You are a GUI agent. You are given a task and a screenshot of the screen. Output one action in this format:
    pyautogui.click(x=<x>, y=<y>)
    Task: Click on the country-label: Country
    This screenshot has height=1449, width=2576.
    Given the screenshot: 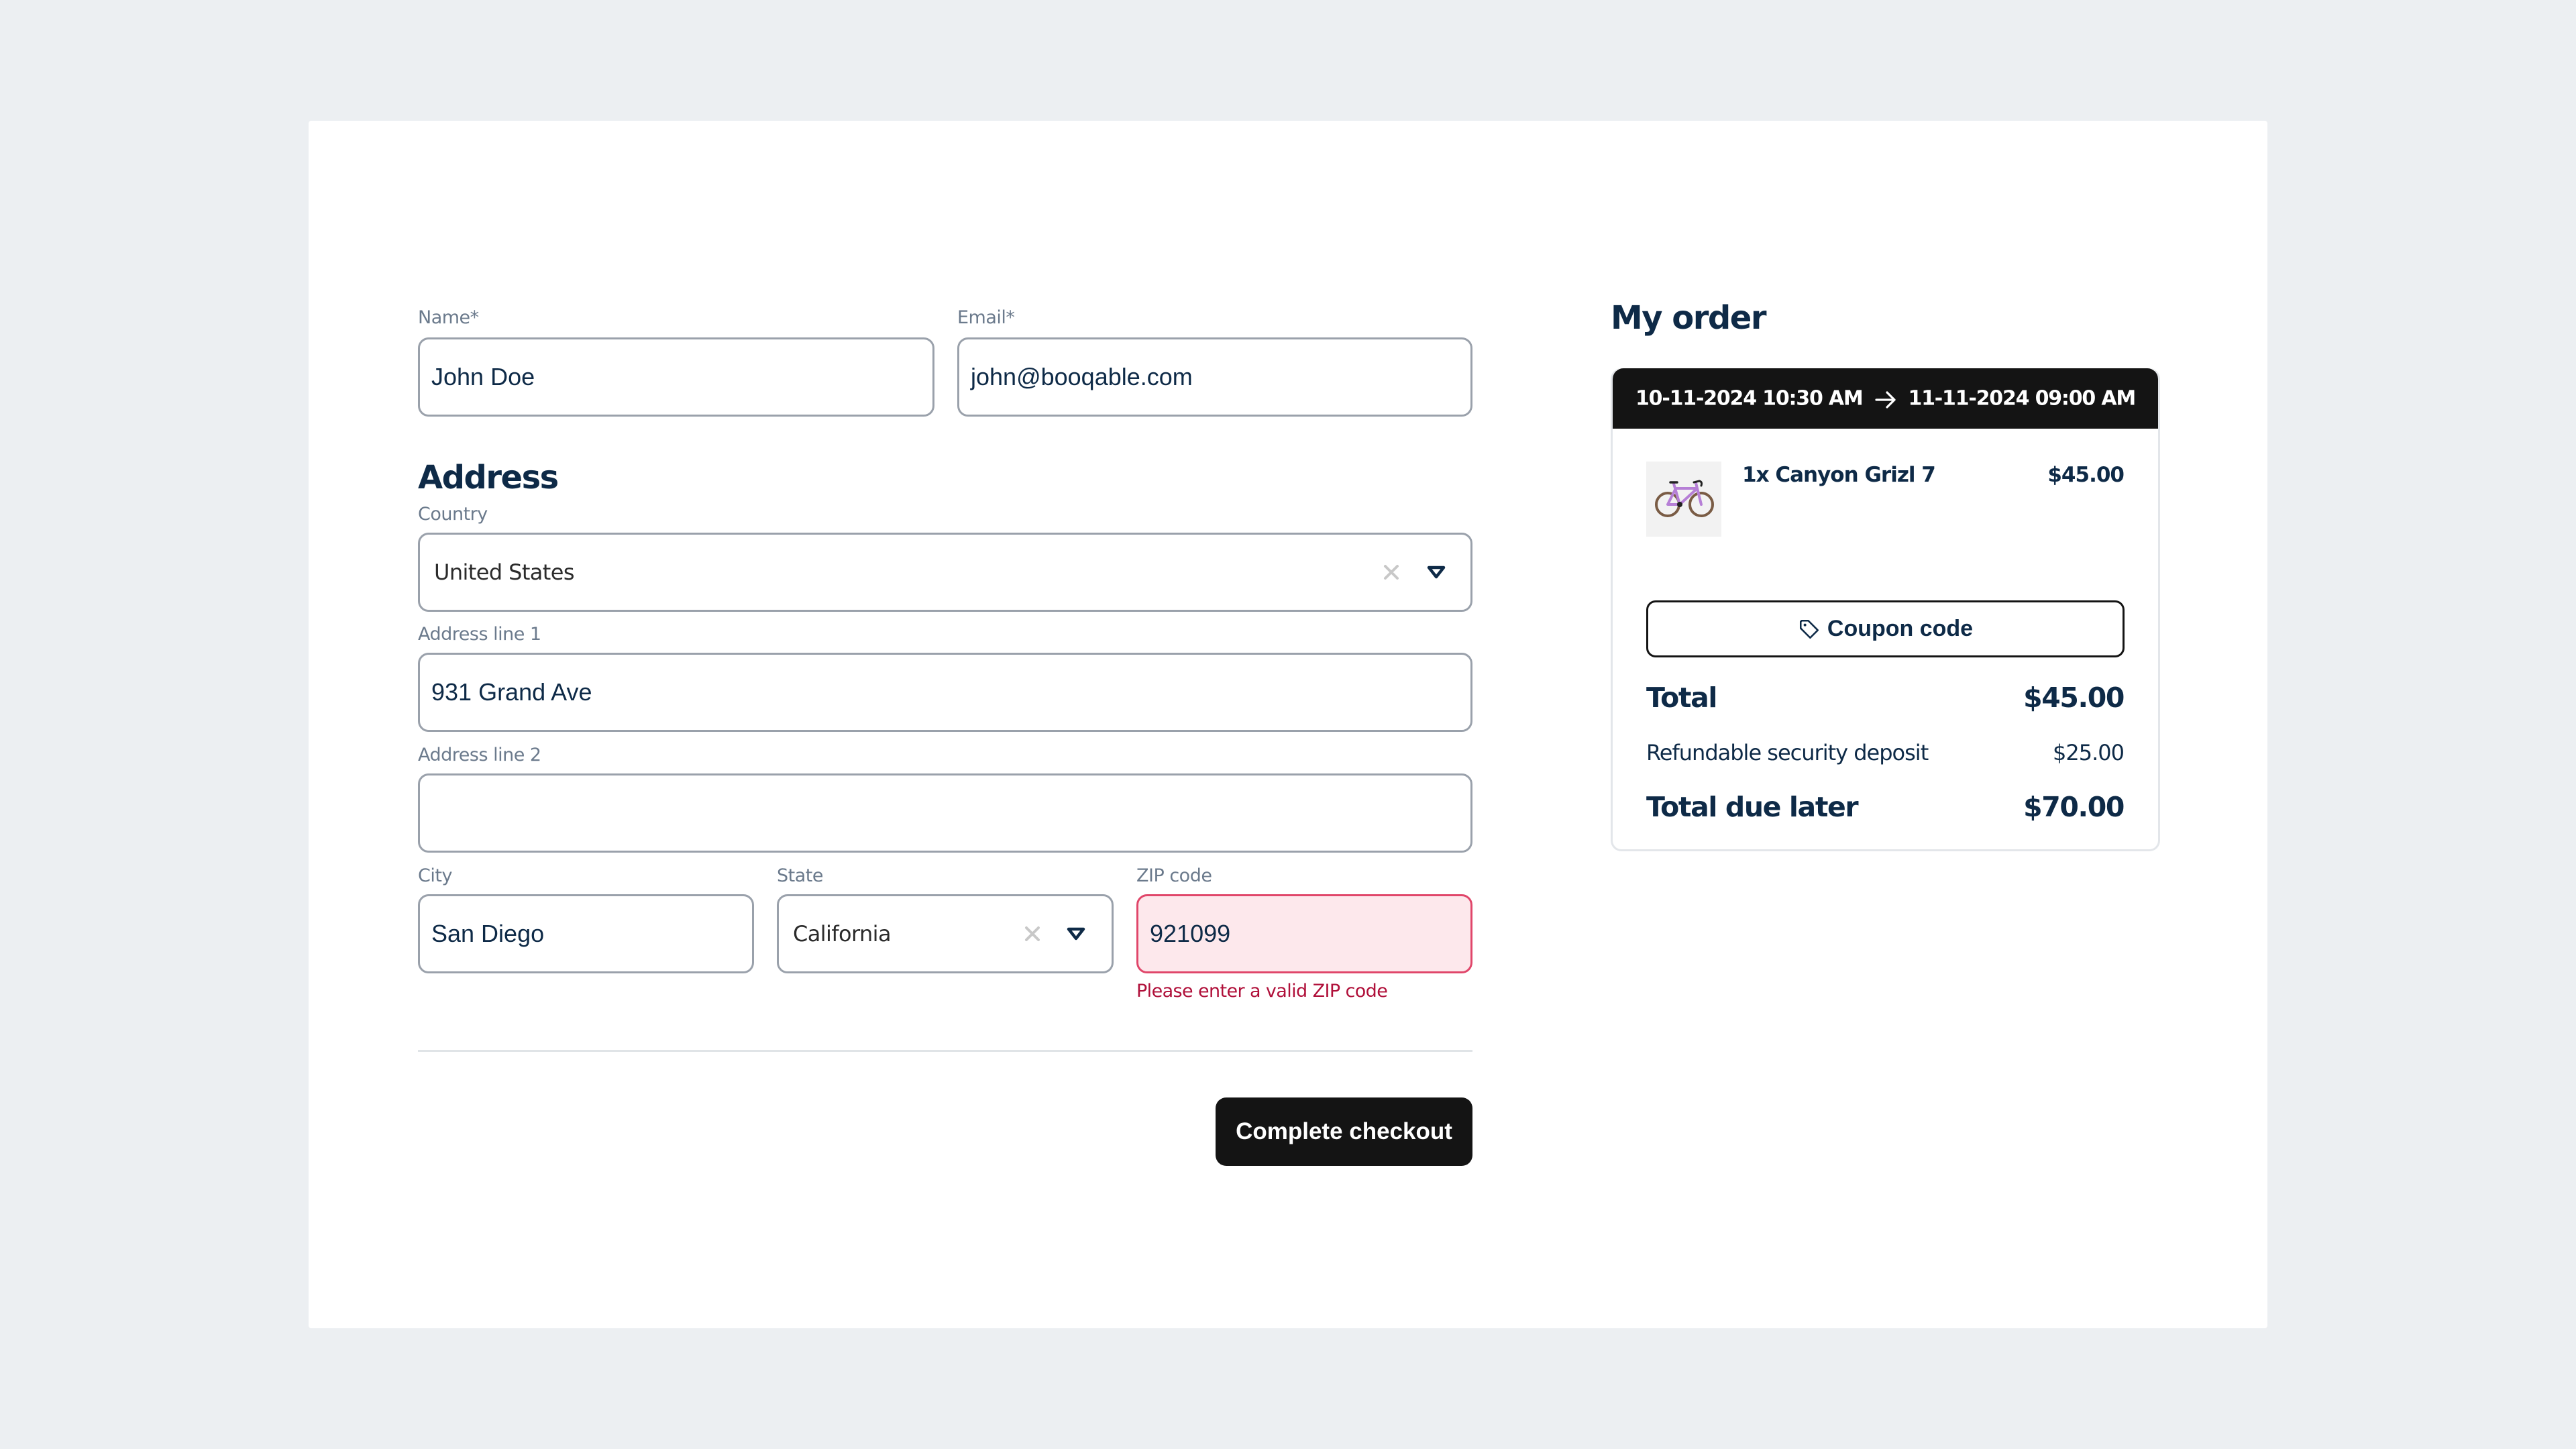 What is the action you would take?
    pyautogui.click(x=453, y=514)
    